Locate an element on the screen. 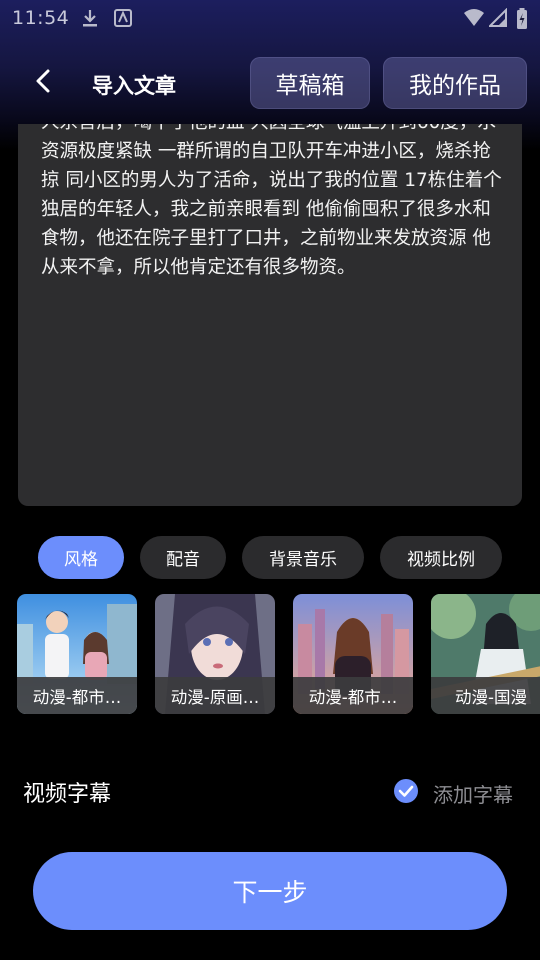 Image resolution: width=540 pixels, height=960 pixels. battery-icon is located at coordinates (522, 21).